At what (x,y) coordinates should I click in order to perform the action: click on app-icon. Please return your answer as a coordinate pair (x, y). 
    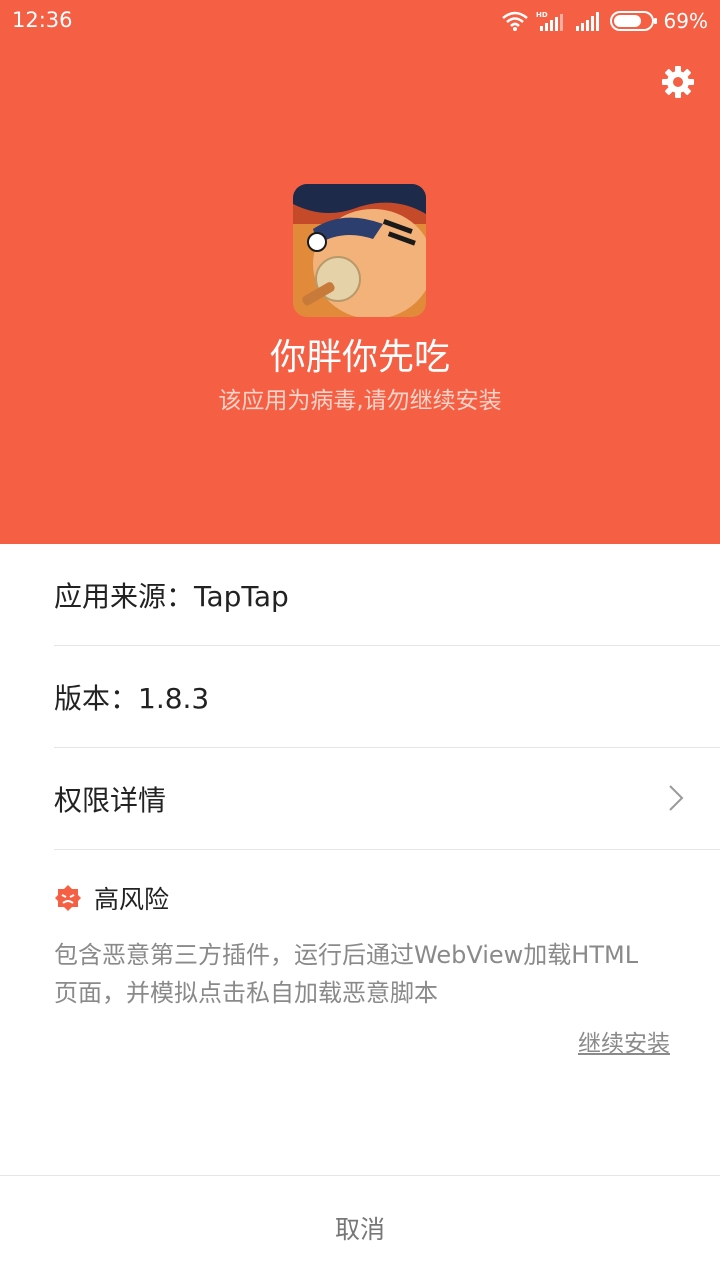
    Looking at the image, I should click on (359, 250).